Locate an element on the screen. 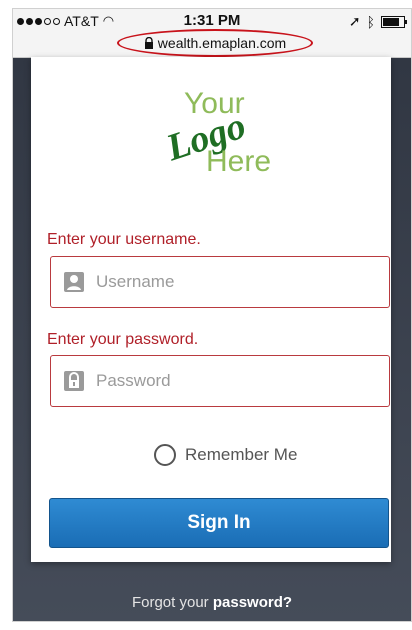 This screenshot has width=412, height=630. username-placeholder: Username is located at coordinates (135, 281).